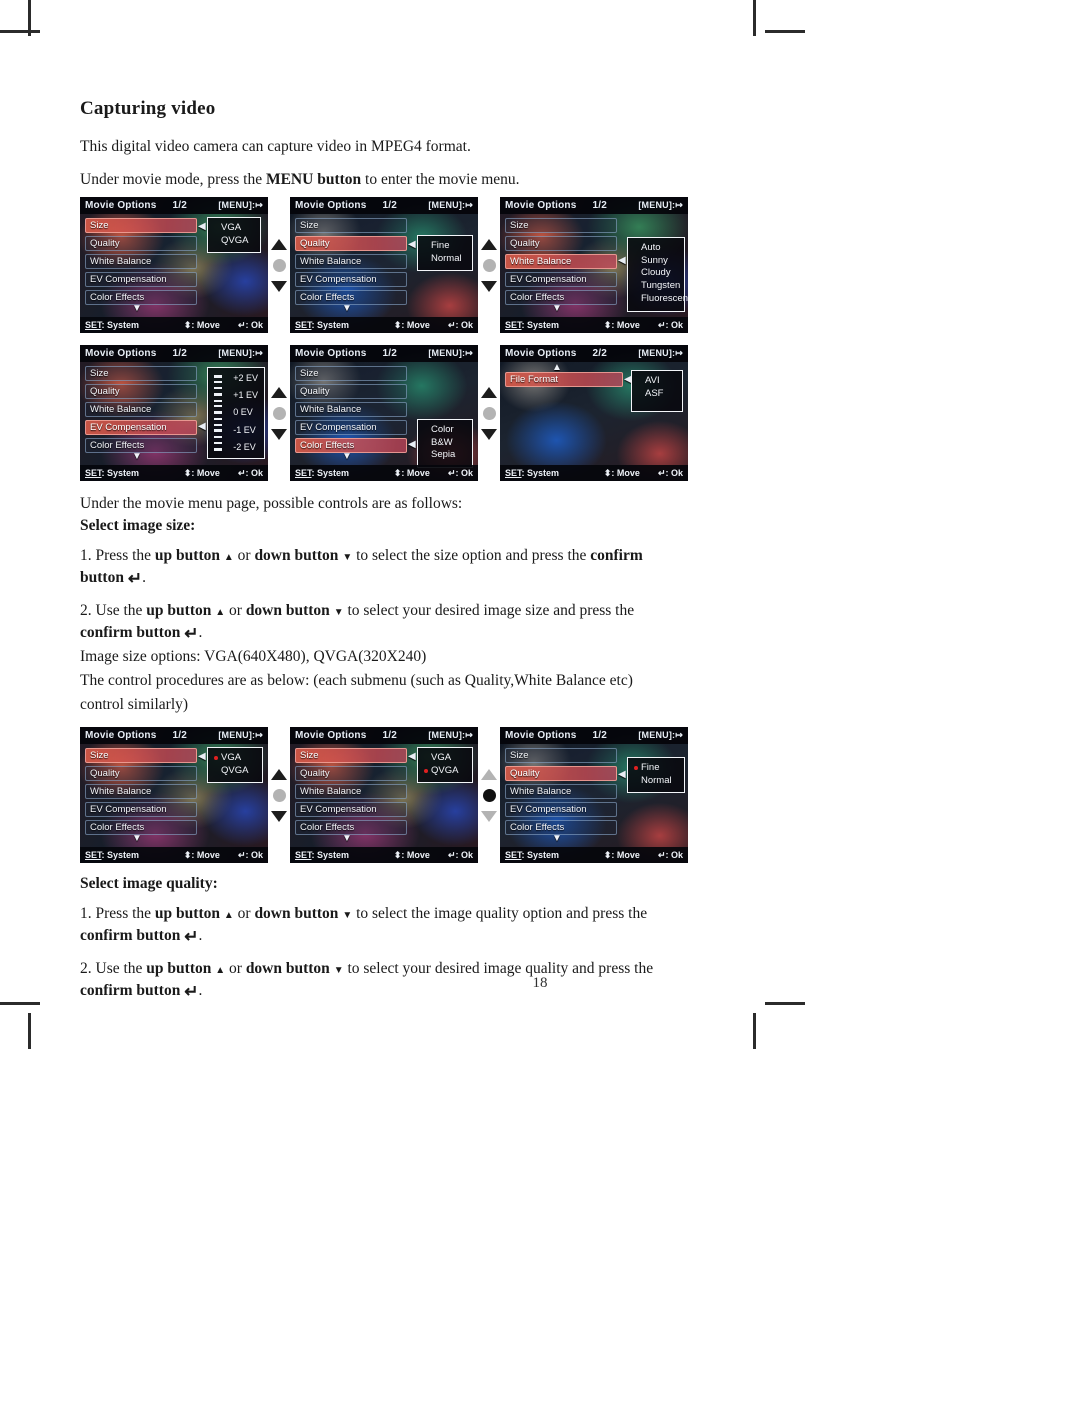  Describe the element at coordinates (445, 771) in the screenshot. I see `submenu-option-selected: QVGA` at that location.